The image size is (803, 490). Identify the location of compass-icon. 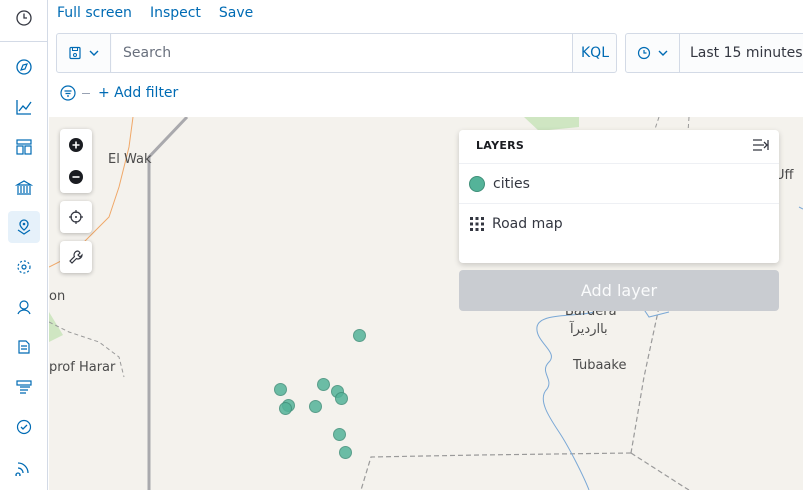
(24, 67).